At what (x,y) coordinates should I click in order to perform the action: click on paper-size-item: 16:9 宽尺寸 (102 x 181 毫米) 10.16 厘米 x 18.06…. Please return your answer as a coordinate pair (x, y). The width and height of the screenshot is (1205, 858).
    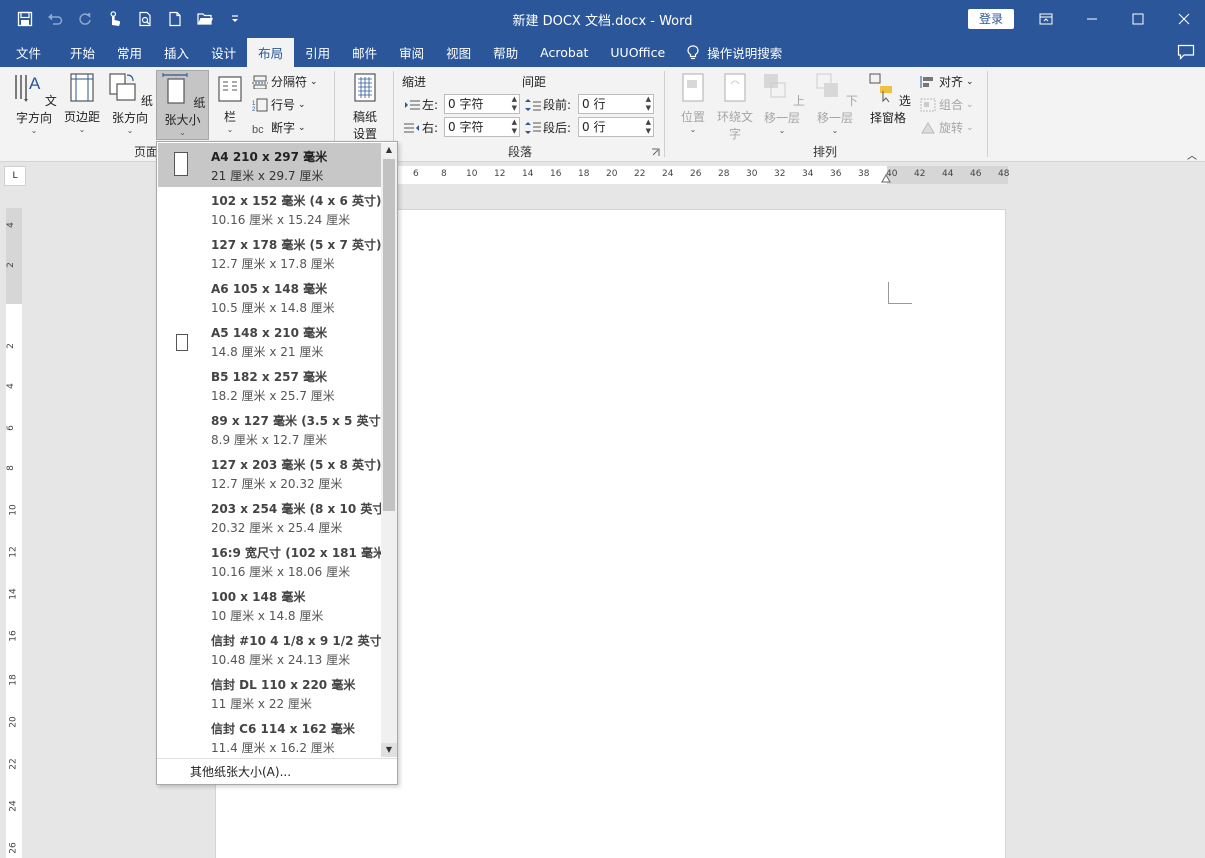
    Looking at the image, I should click on (269, 561).